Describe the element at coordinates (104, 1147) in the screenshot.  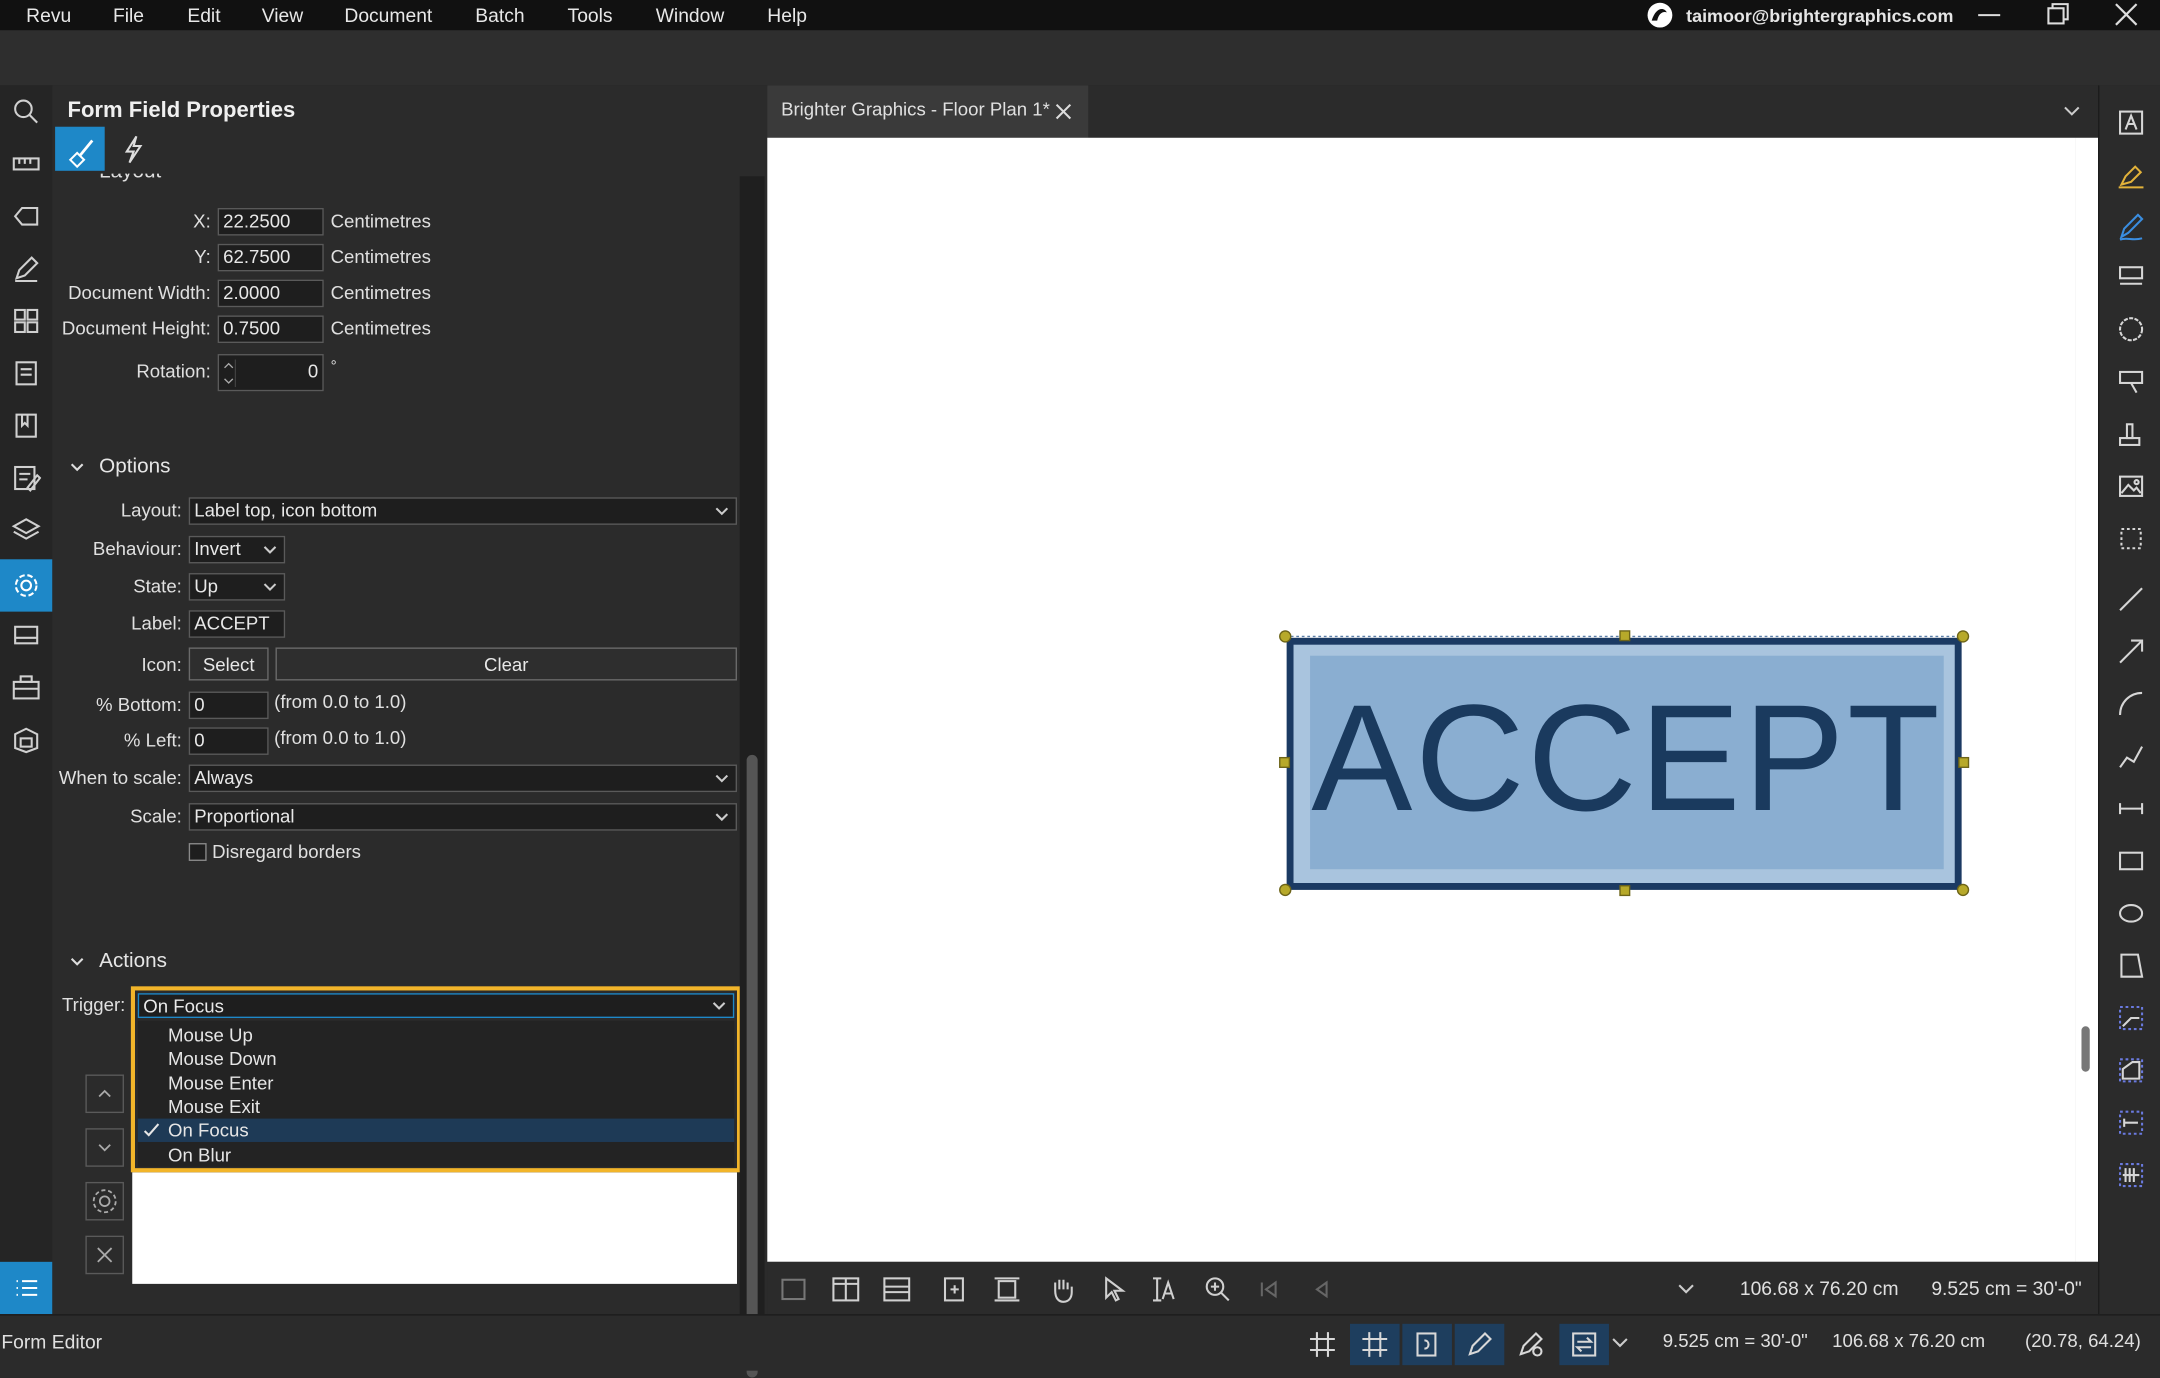
I see `move-down-button` at that location.